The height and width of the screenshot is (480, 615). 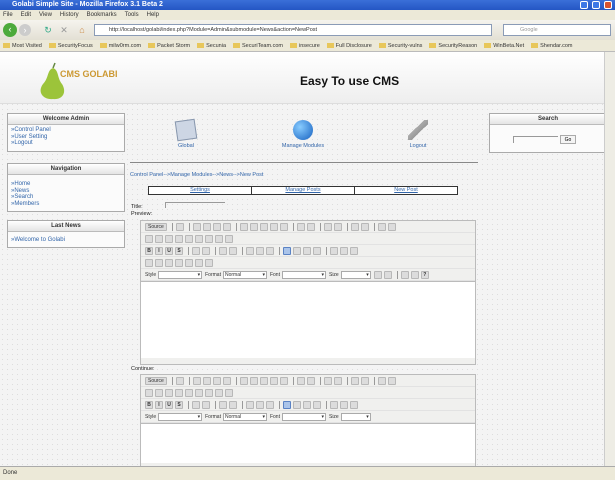 I want to click on news-link: »Welcome to Golabi, so click(x=66, y=240).